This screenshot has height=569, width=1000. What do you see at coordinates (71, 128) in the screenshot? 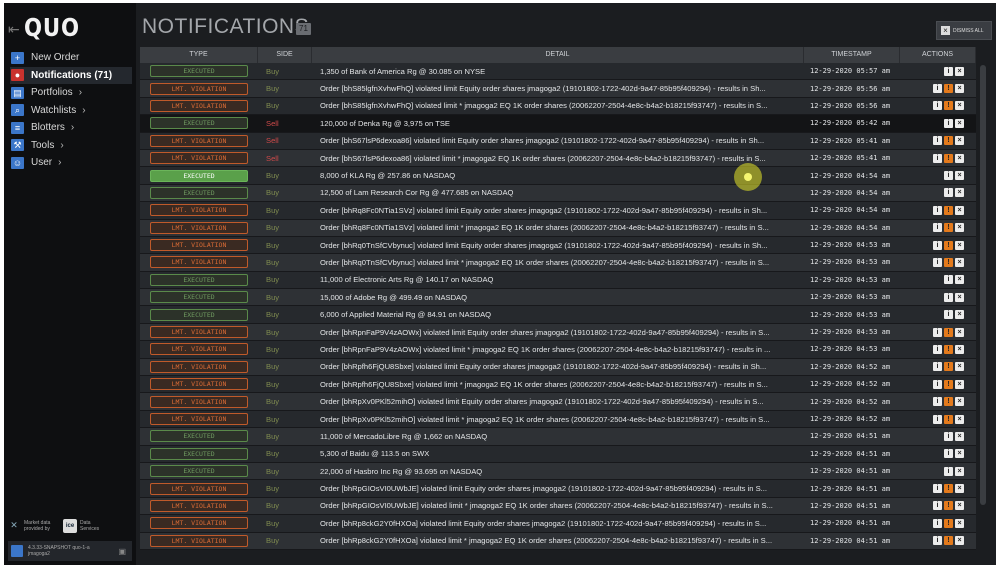
I see `sidebar-item-blotters: ≡ Blotters ›` at bounding box center [71, 128].